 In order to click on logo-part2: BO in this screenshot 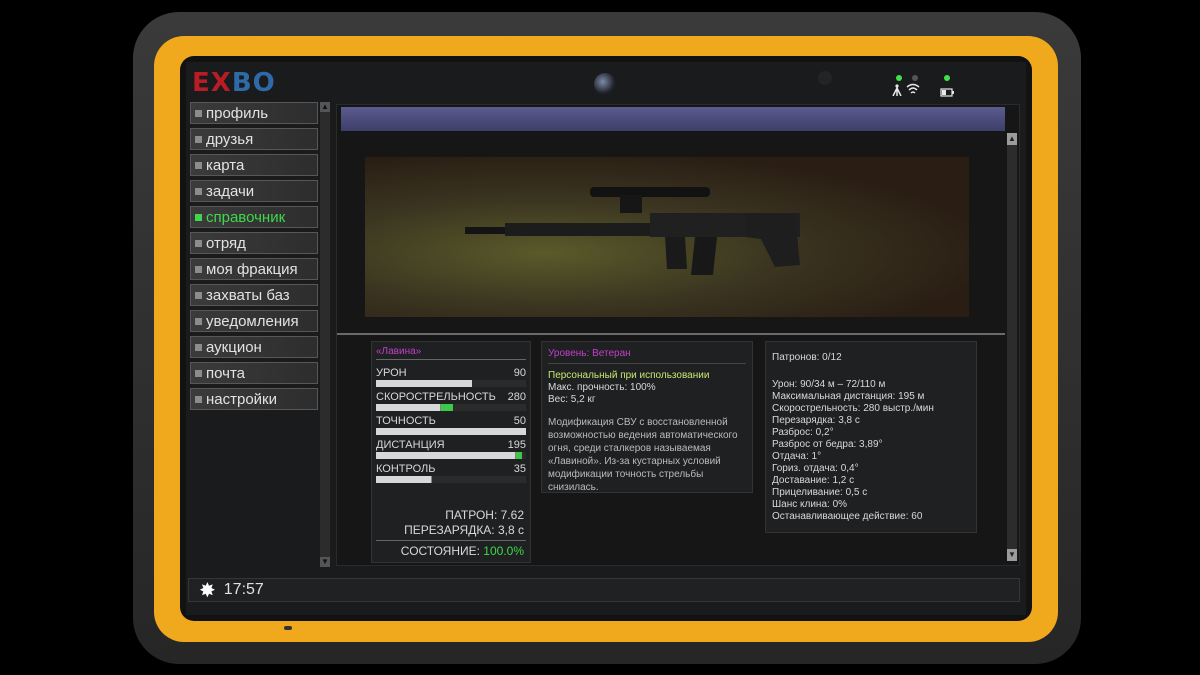, I will do `click(253, 83)`.